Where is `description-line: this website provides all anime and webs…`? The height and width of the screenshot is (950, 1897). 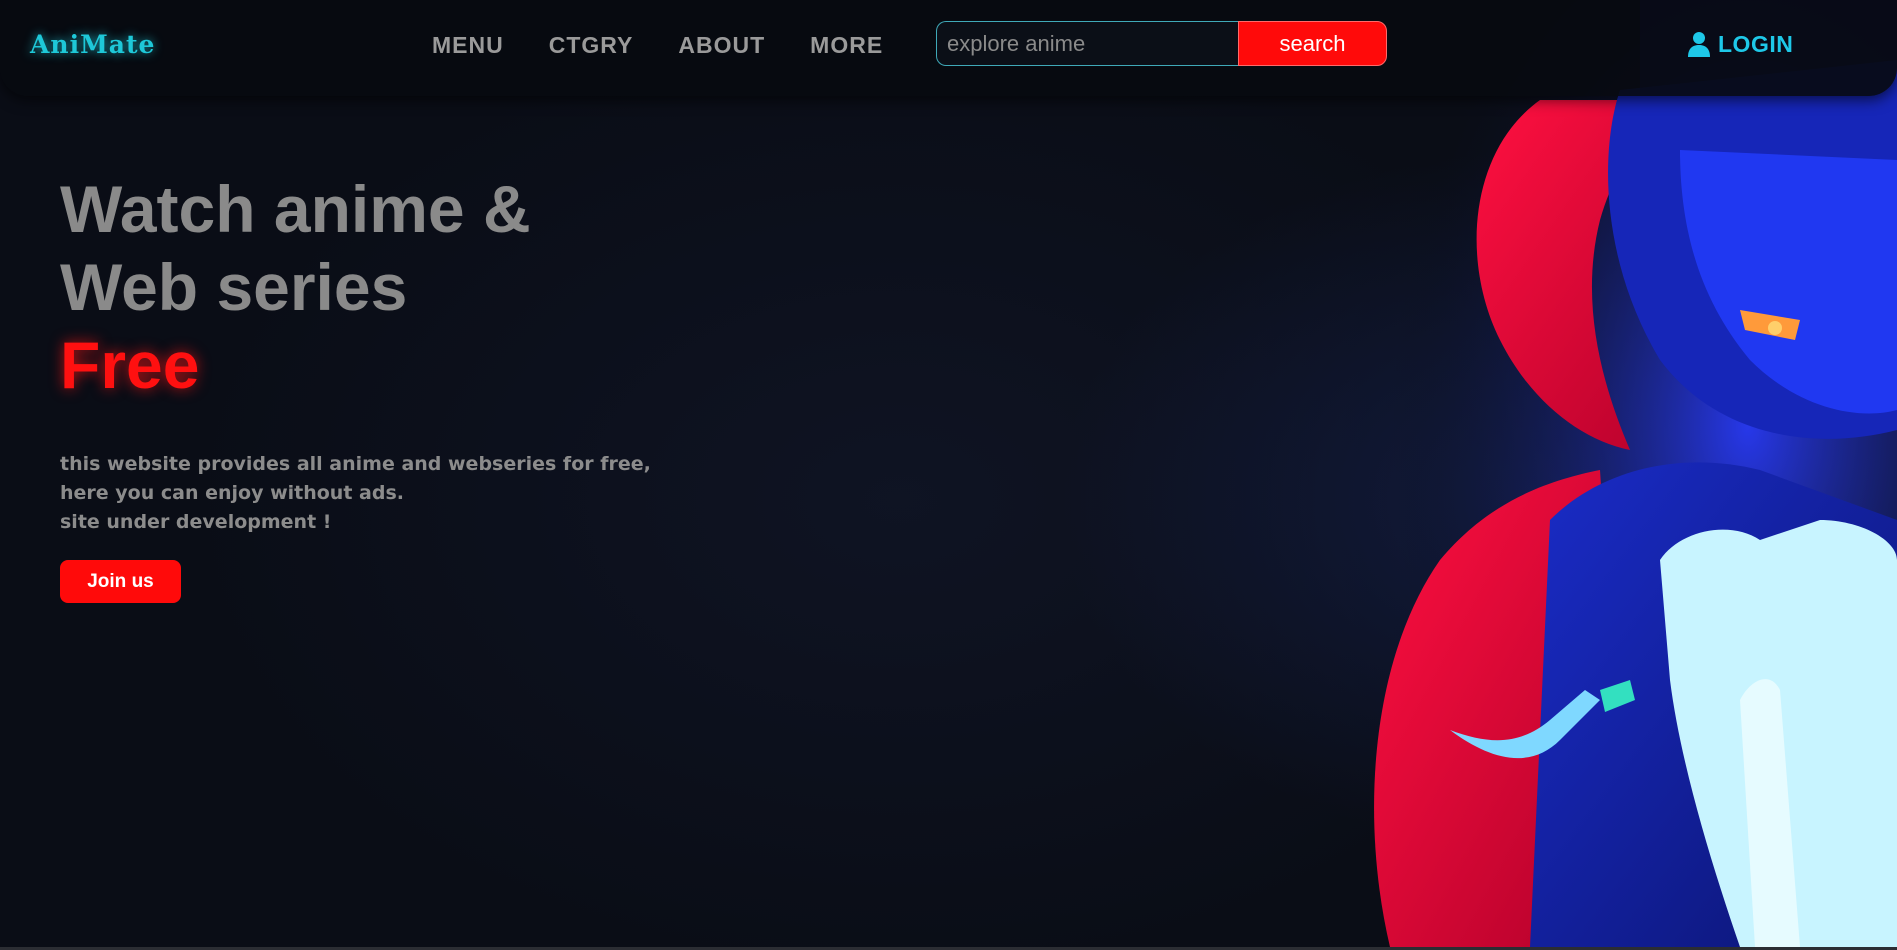
description-line: this website provides all anime and webs… is located at coordinates (355, 464).